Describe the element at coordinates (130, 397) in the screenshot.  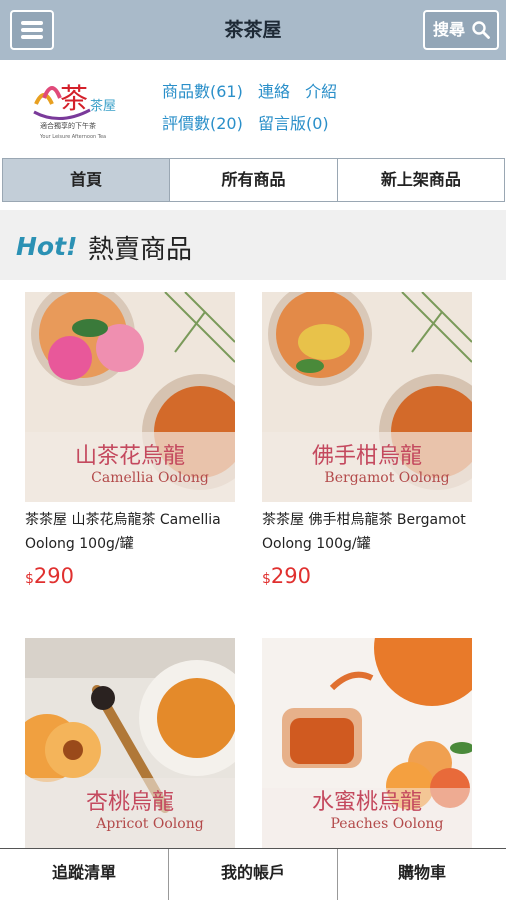
I see `product-image: 山茶花烏龍 Camellia Oolong` at that location.